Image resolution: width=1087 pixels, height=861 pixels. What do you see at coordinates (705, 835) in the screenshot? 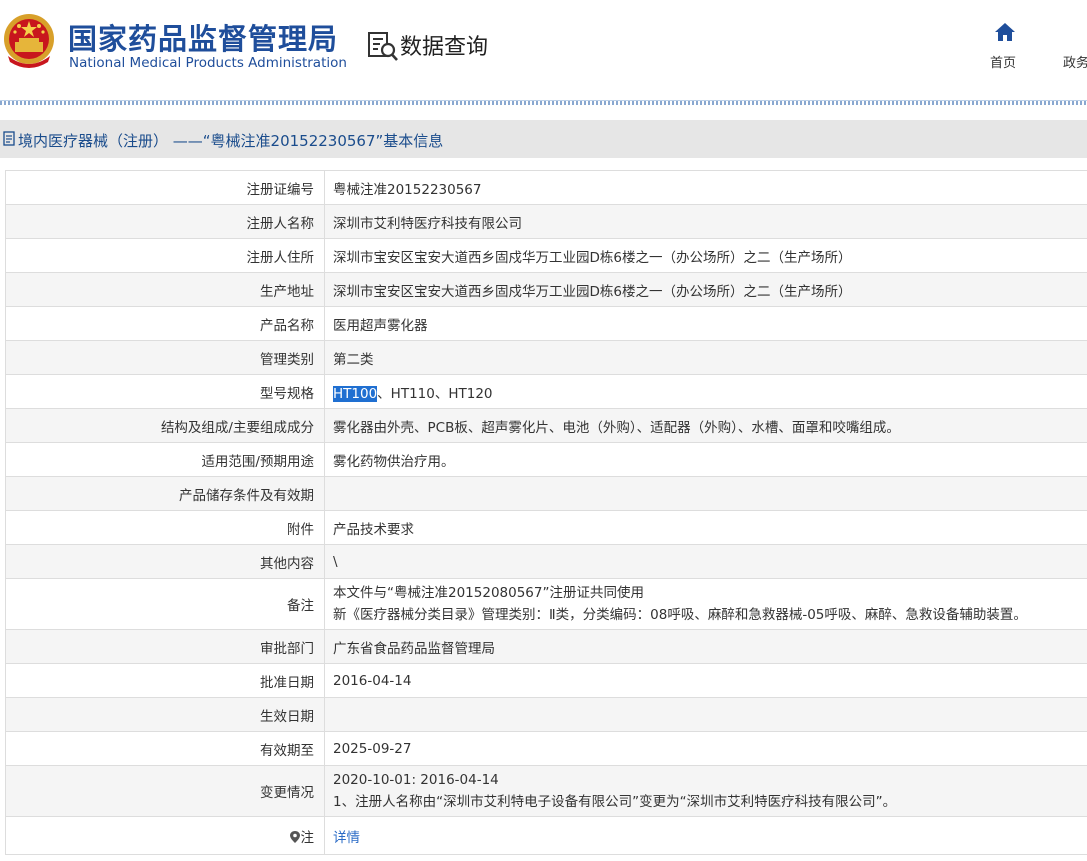
I see `row-value: 详情` at bounding box center [705, 835].